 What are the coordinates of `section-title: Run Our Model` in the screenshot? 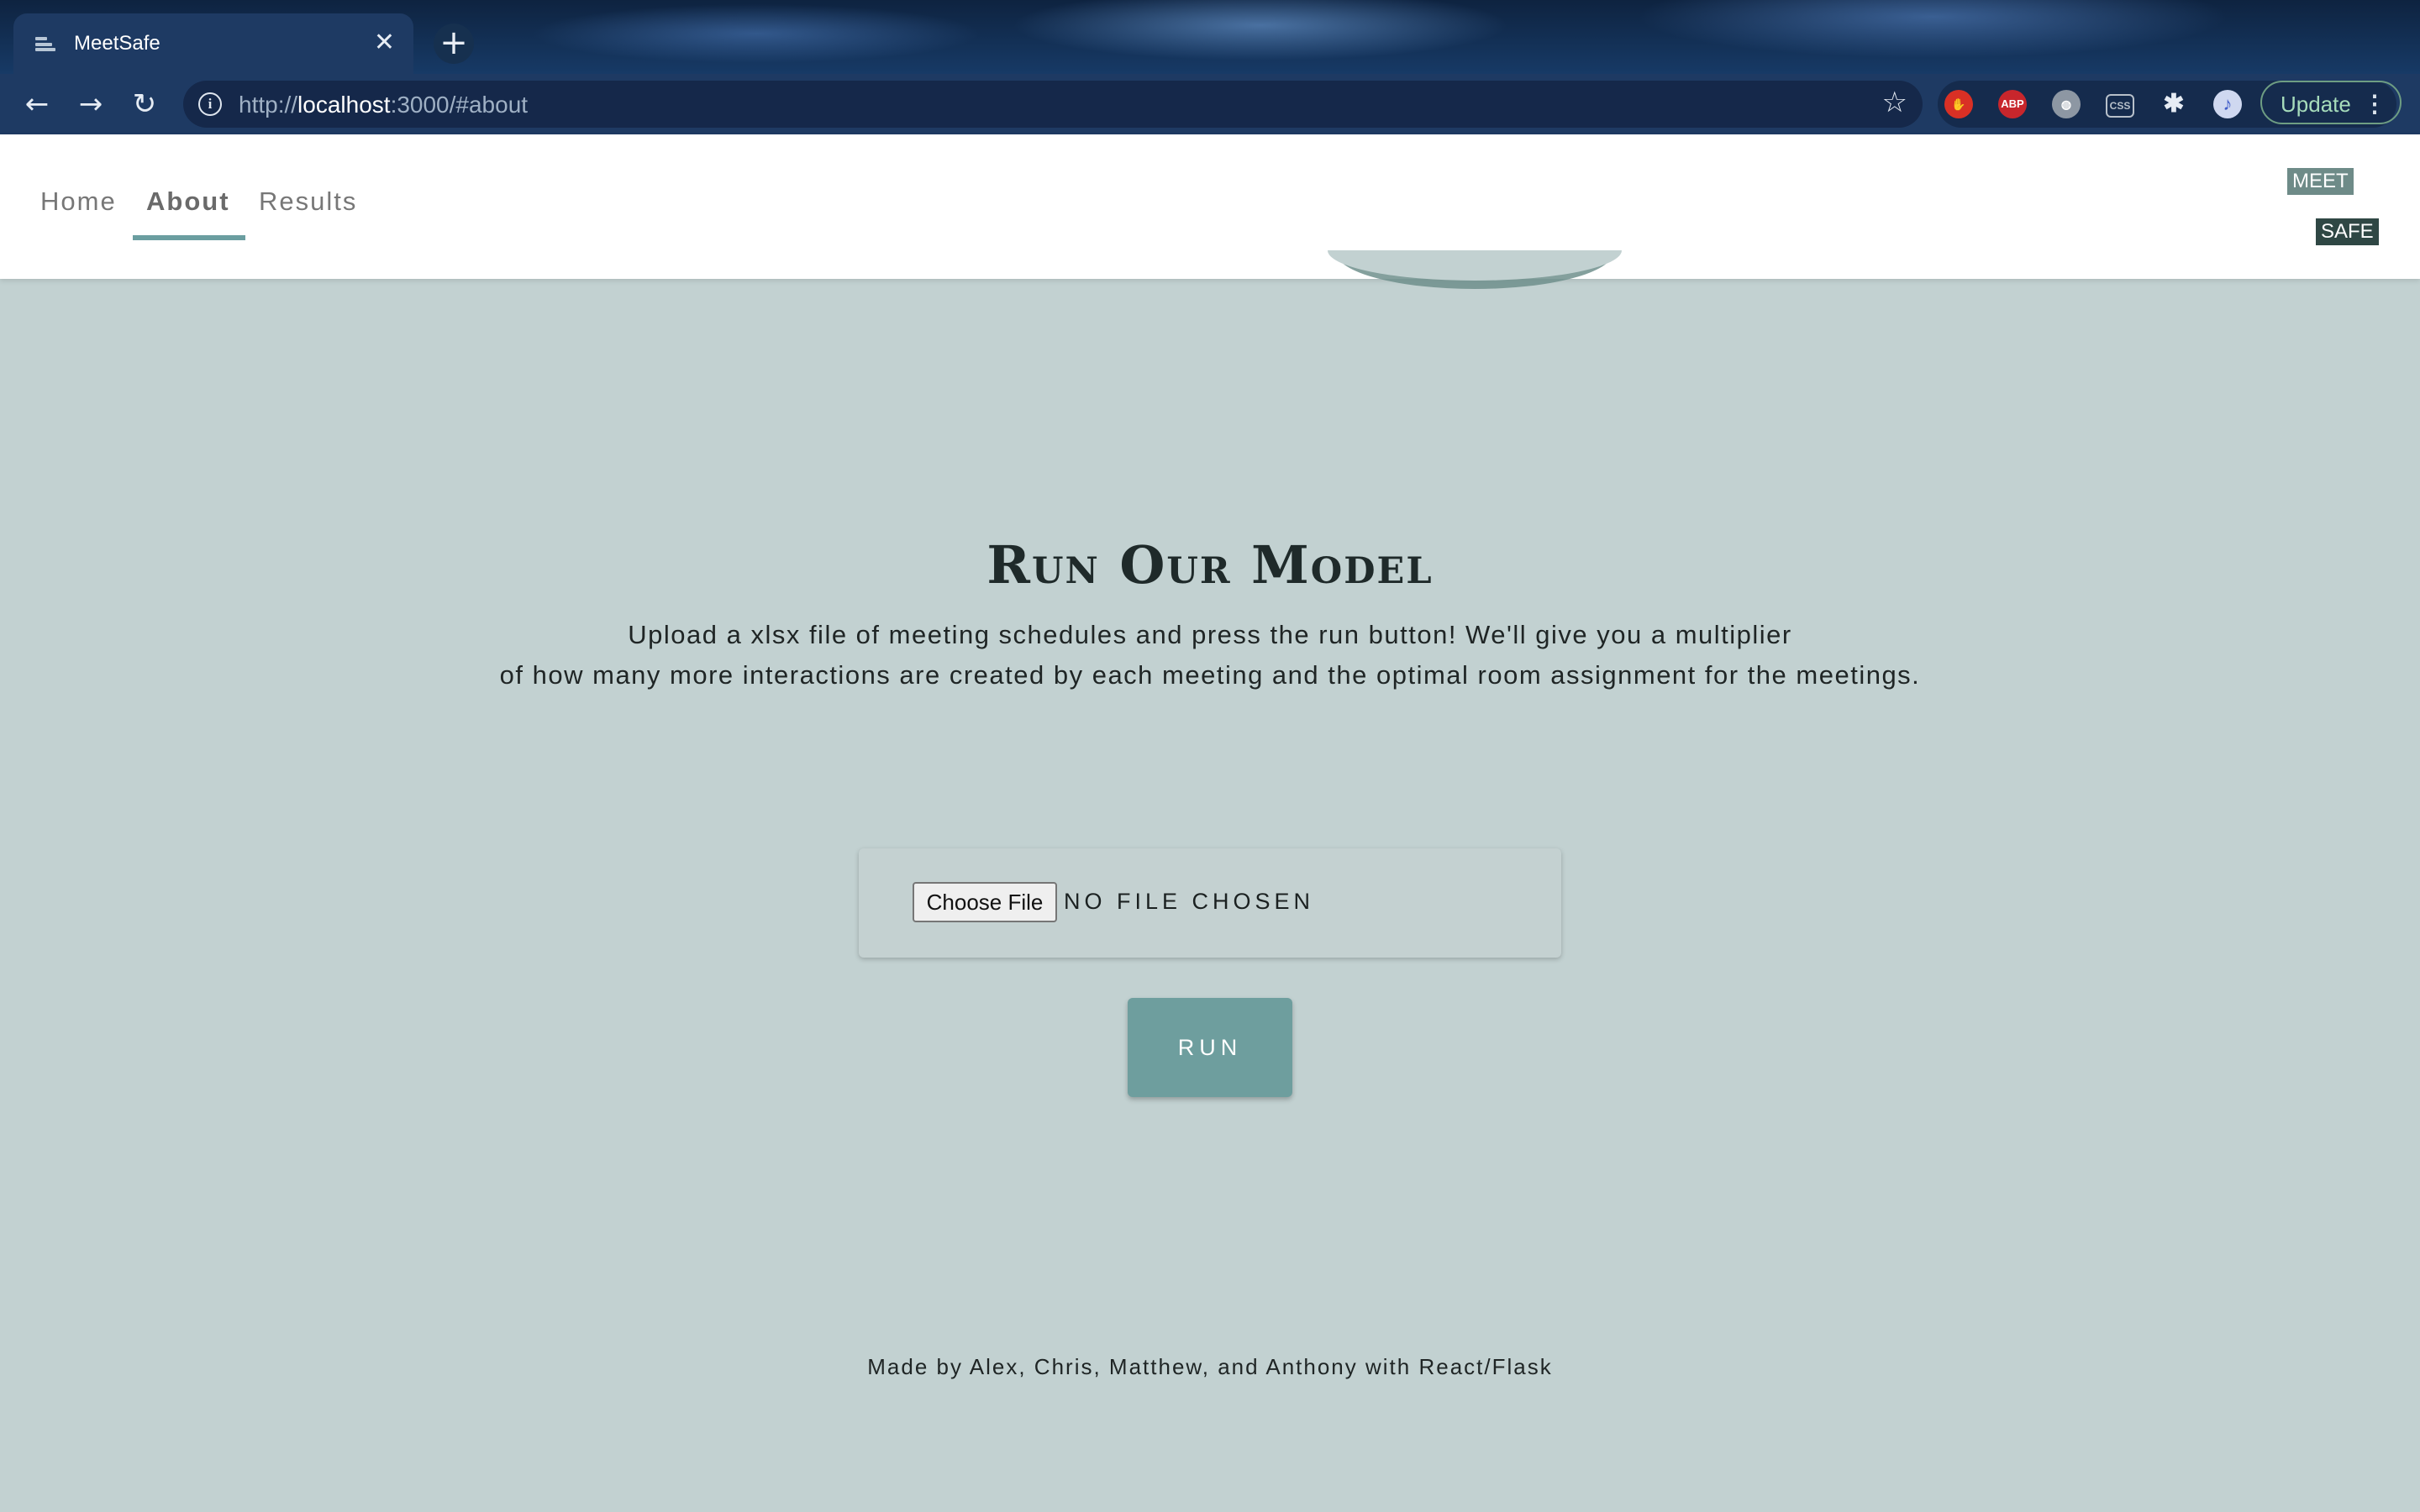 It's located at (1210, 565).